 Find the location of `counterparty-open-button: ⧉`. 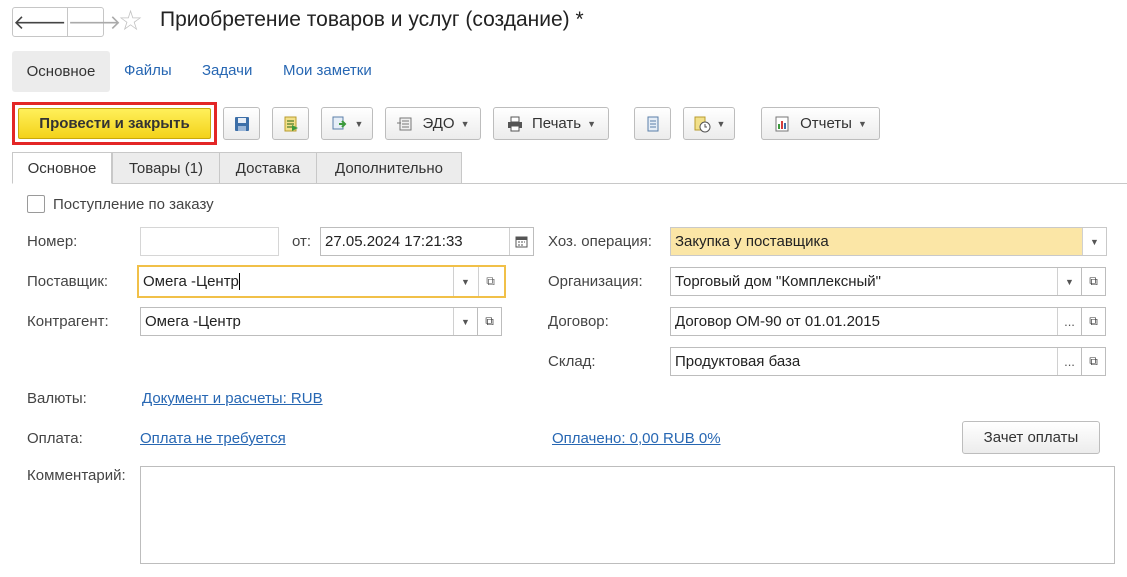

counterparty-open-button: ⧉ is located at coordinates (490, 321).